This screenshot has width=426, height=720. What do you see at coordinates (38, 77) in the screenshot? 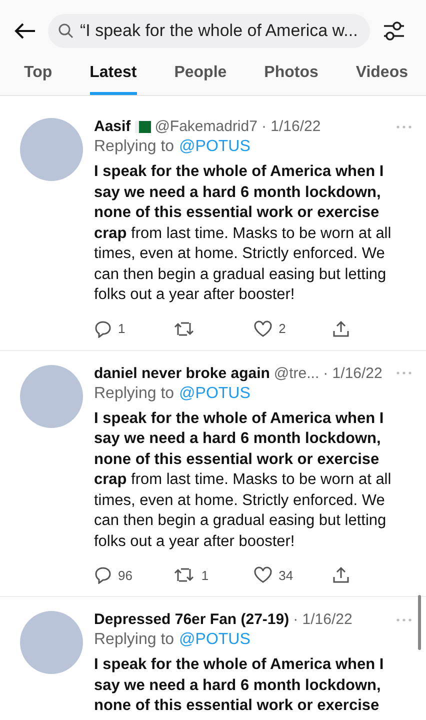
I see `tab: Top` at bounding box center [38, 77].